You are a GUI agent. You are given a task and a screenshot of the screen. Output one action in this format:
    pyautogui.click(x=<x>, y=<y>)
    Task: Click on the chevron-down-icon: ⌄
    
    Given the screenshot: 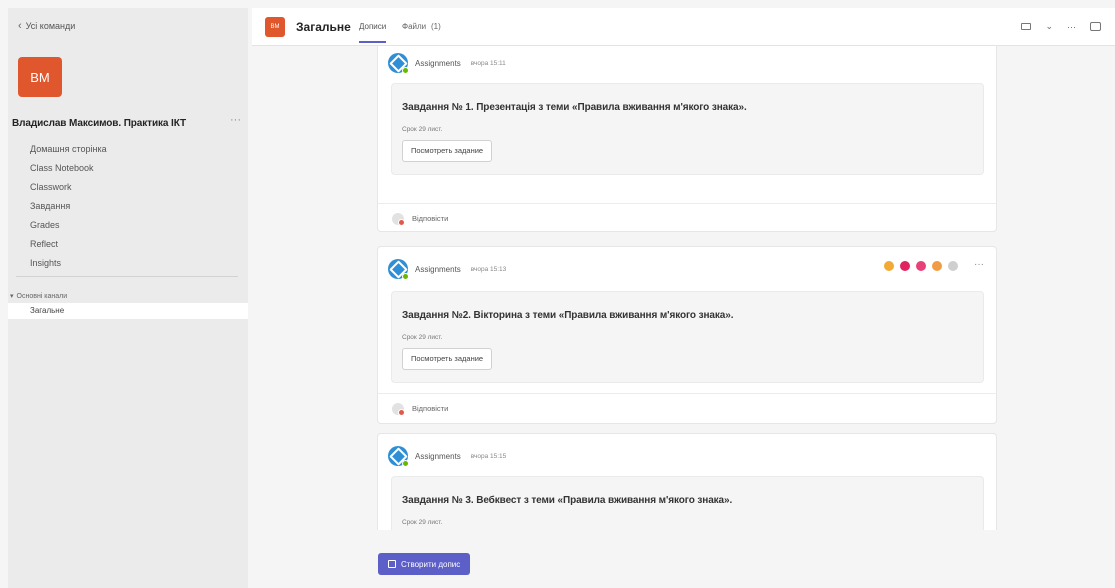 What is the action you would take?
    pyautogui.click(x=1049, y=26)
    